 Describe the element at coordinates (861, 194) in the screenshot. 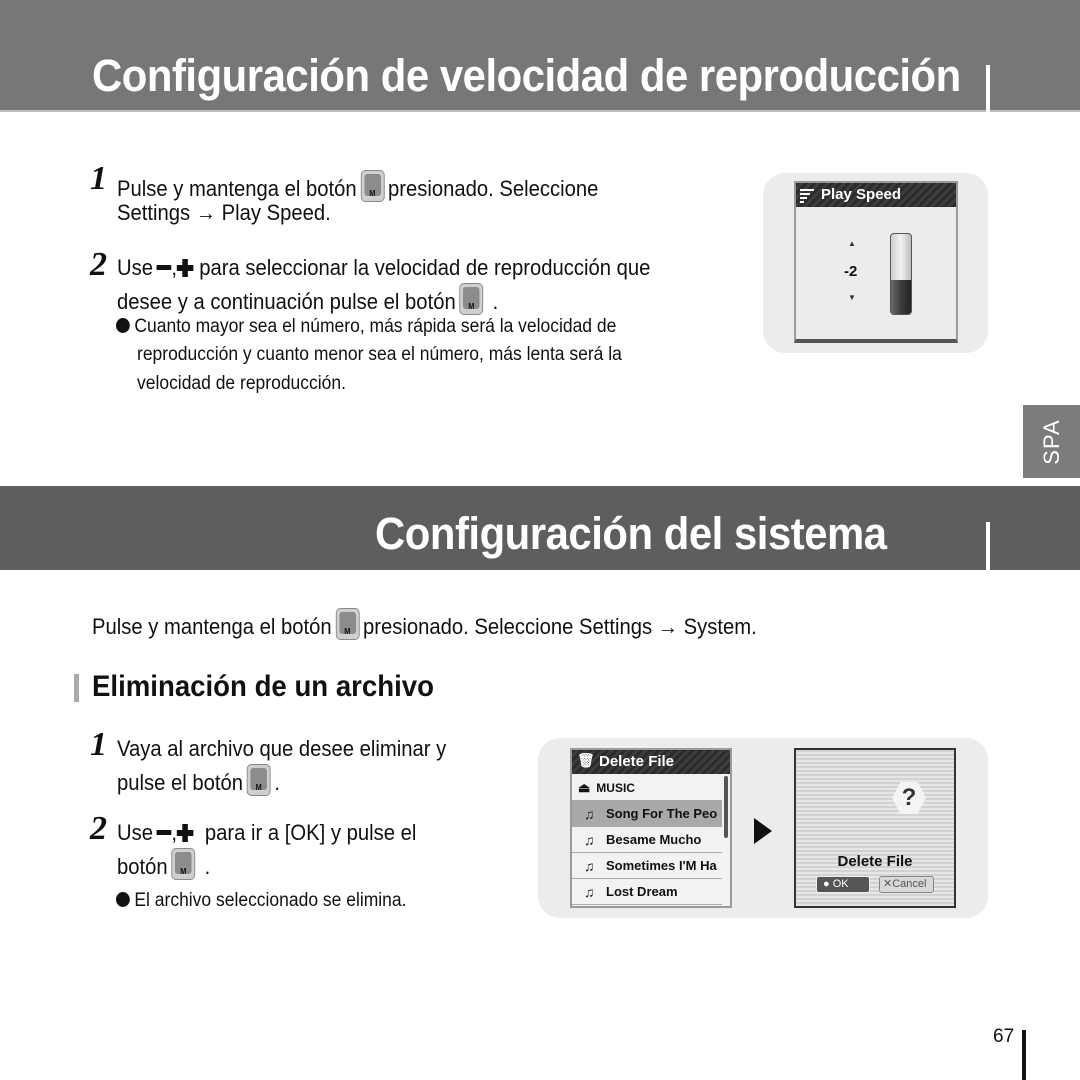

I see `lcd-header-title: Play Speed` at that location.